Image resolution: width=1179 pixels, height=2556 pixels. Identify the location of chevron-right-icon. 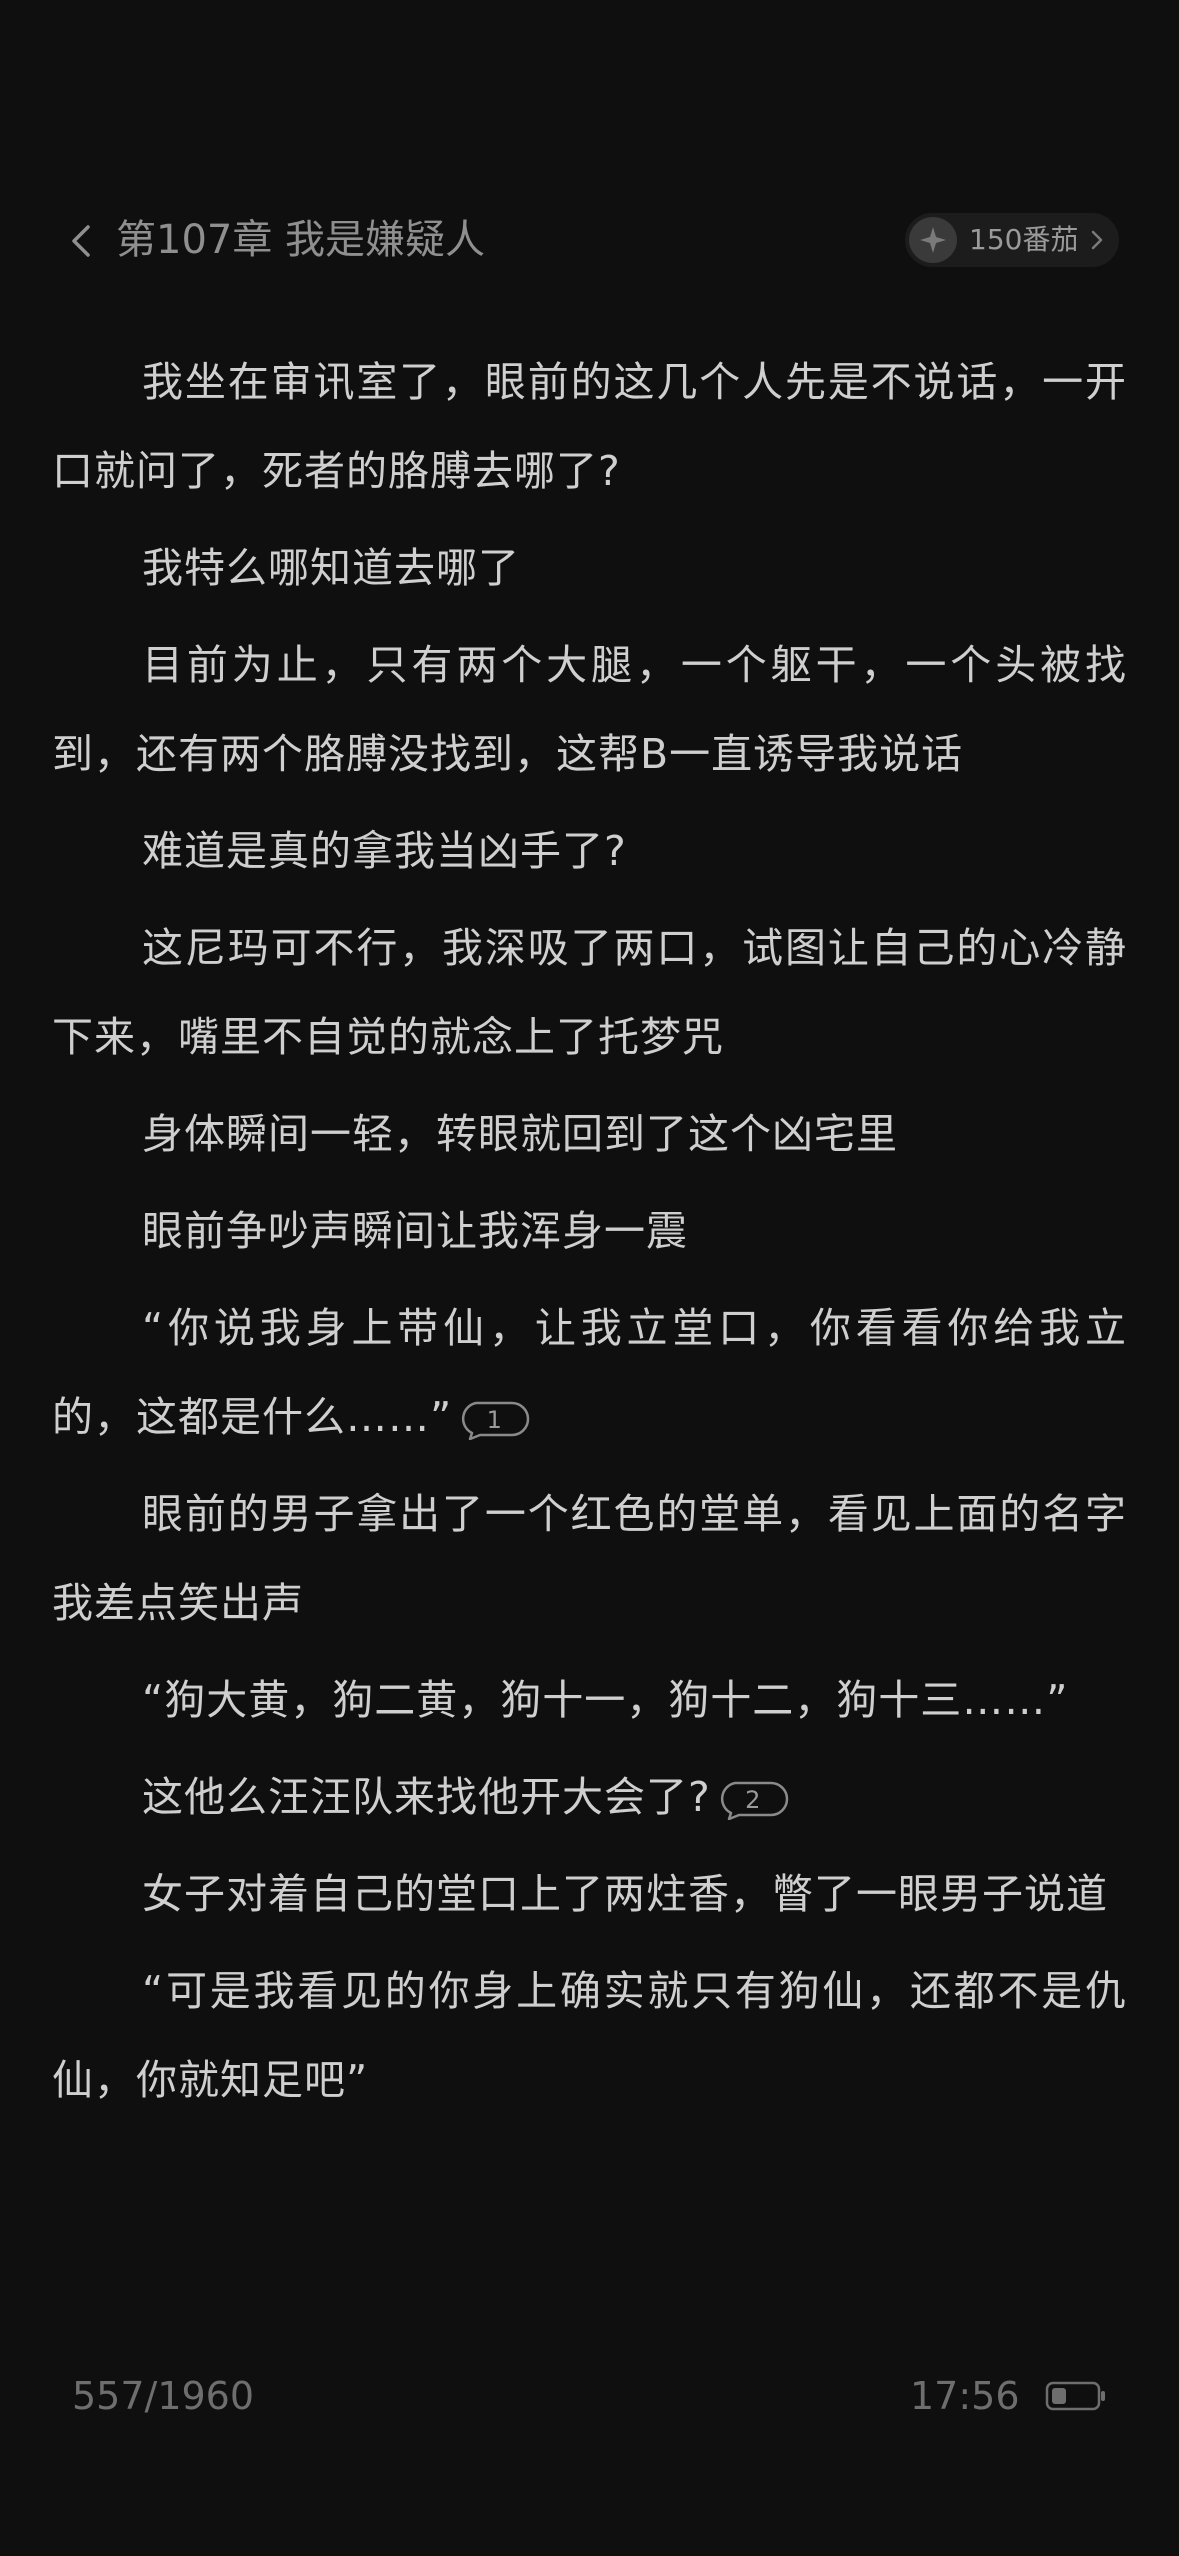
(1097, 240).